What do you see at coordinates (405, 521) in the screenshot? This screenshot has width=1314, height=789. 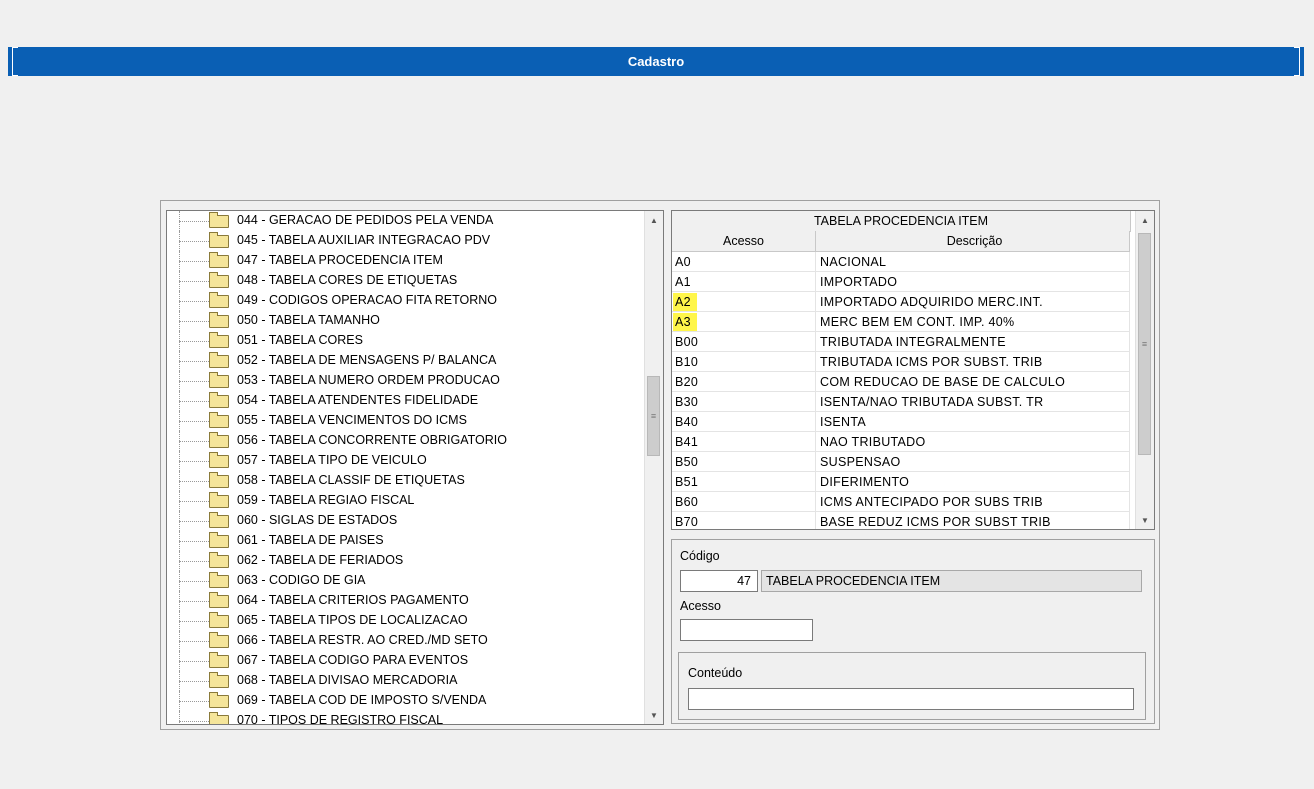 I see `tree-item: 060 - SIGLAS DE ESTADOS` at bounding box center [405, 521].